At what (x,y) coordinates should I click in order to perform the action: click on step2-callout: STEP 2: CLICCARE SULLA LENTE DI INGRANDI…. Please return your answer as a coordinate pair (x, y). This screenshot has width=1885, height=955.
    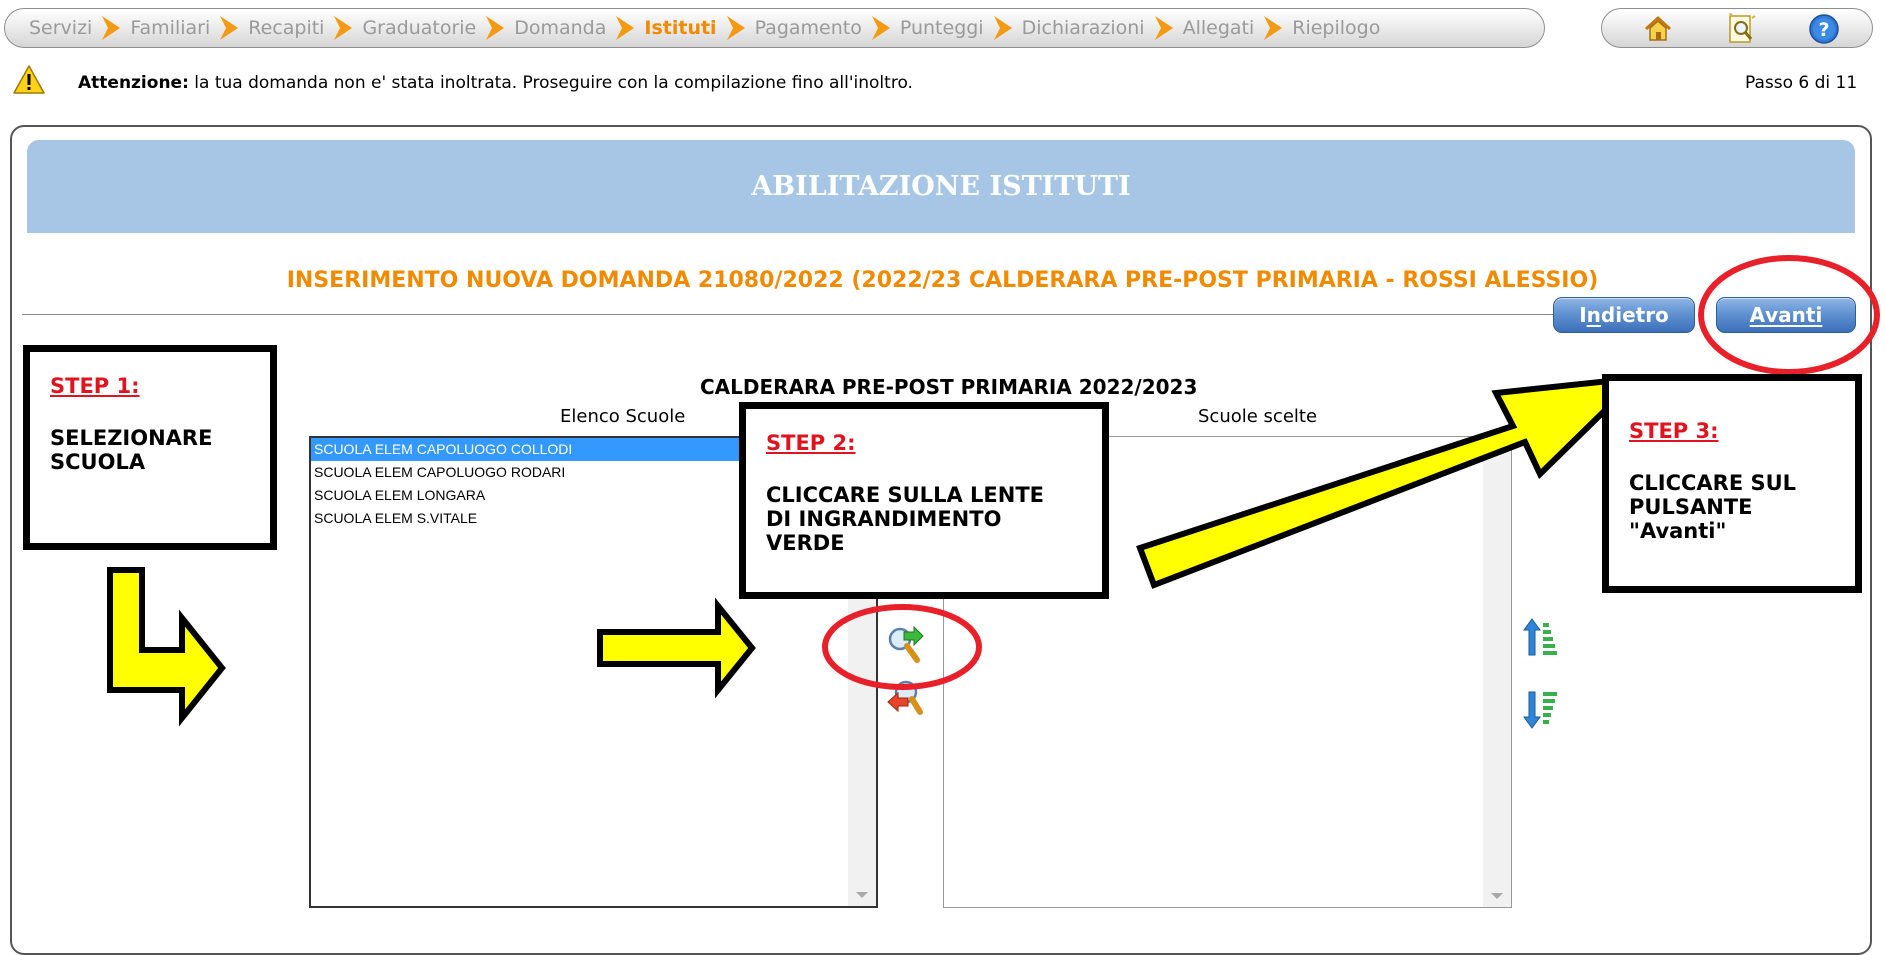
    Looking at the image, I should click on (924, 500).